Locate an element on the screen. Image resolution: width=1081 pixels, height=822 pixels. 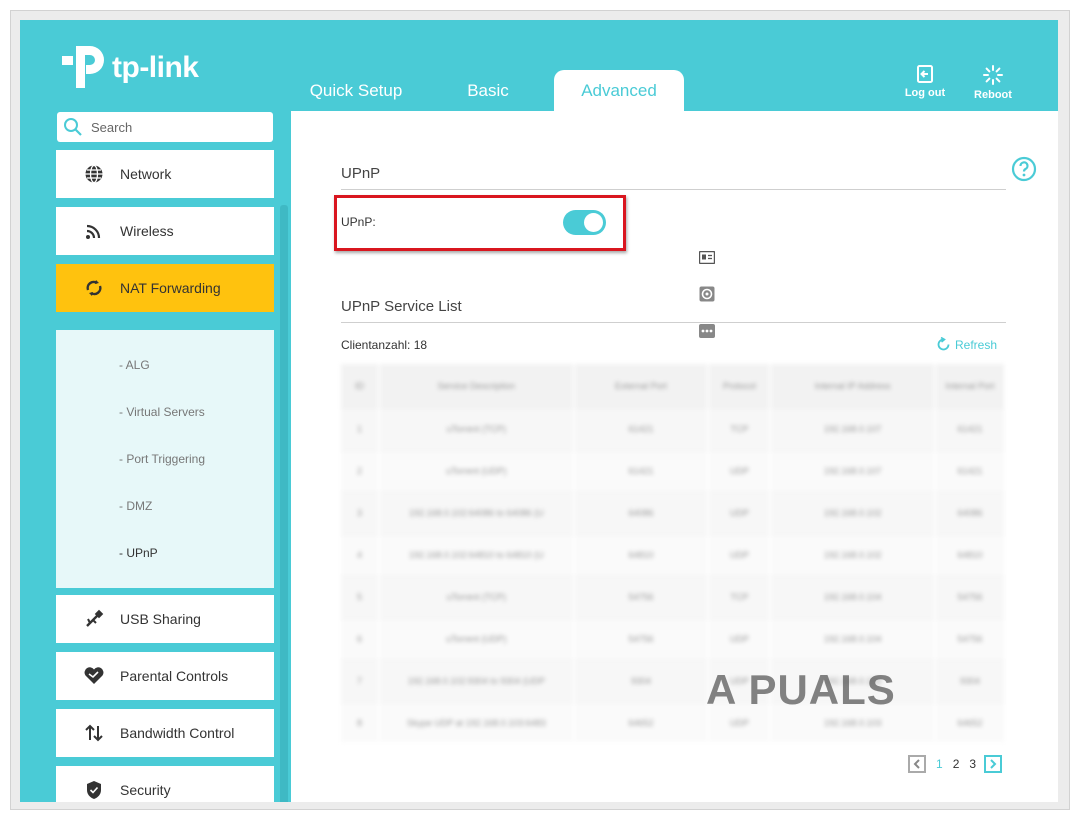
logout-label: Log out is located at coordinates (925, 93).